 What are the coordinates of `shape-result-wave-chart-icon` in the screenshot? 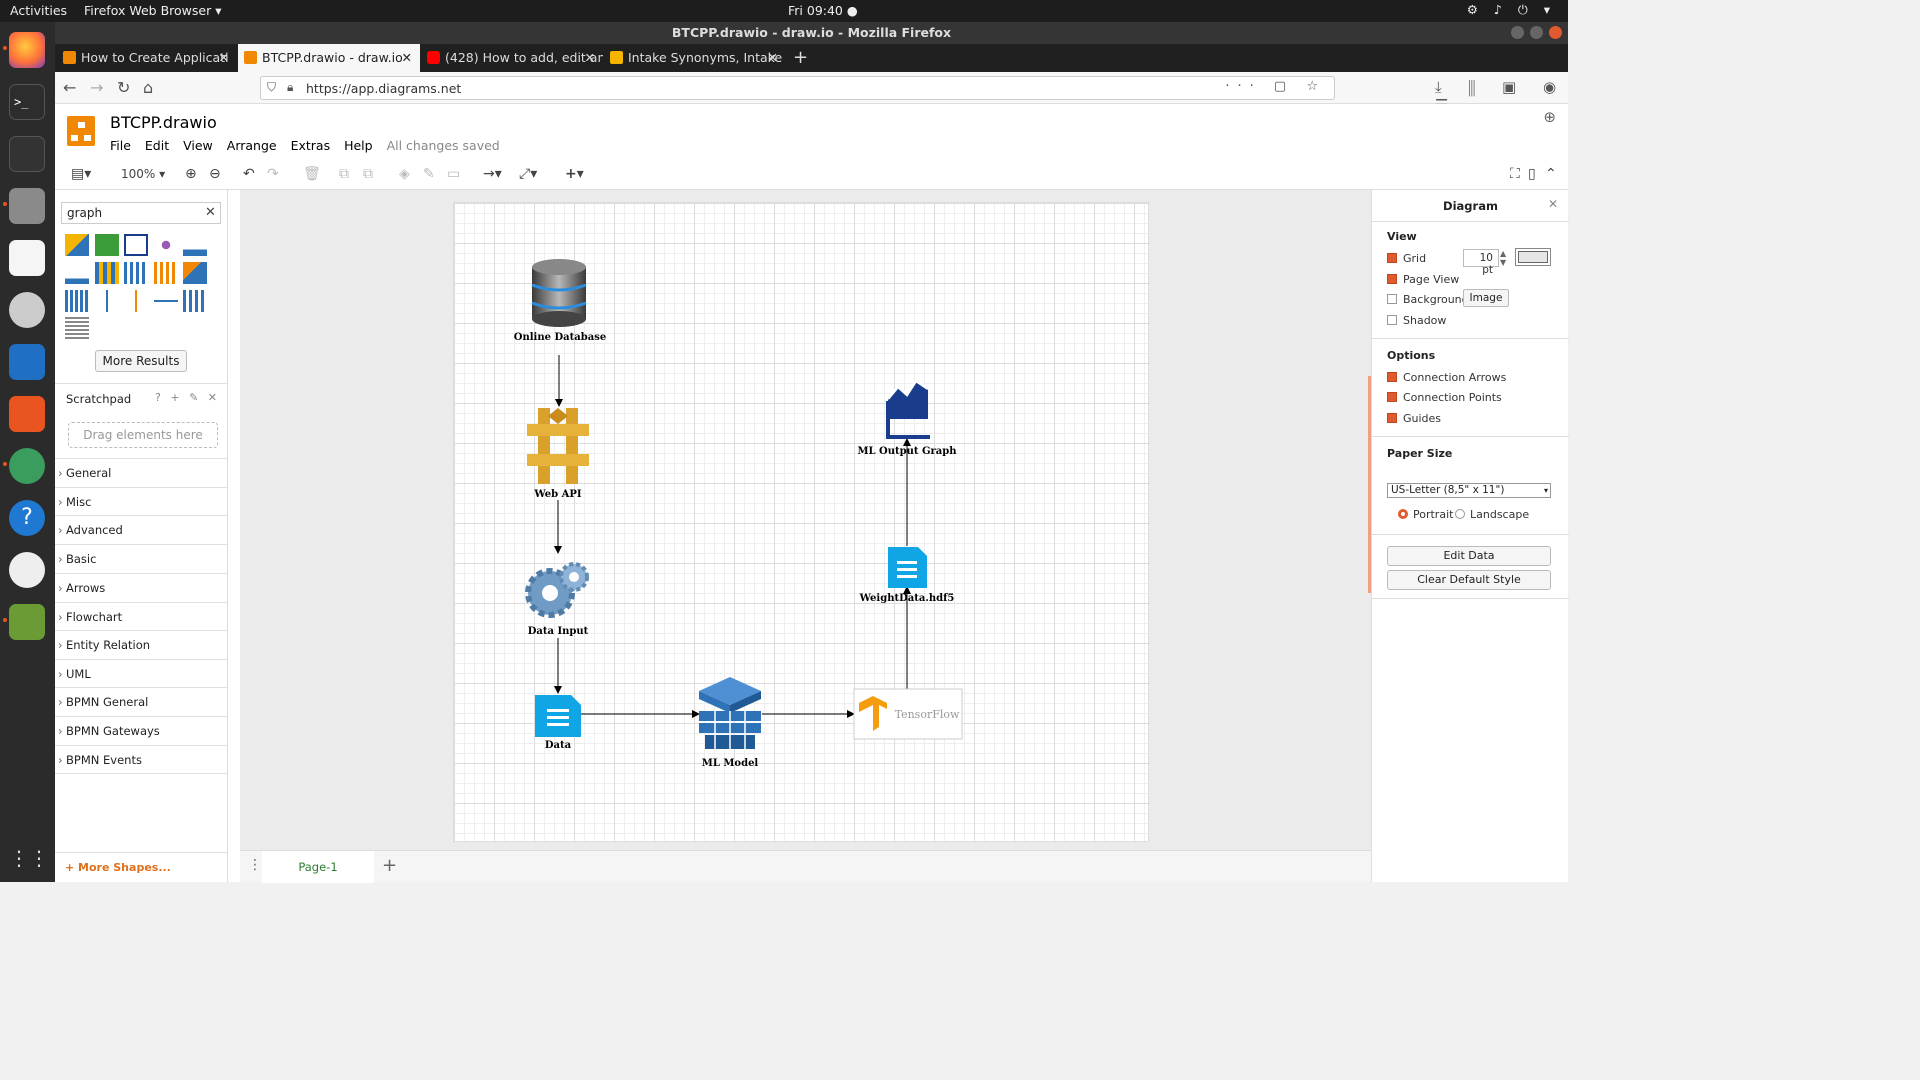 It's located at (77, 273).